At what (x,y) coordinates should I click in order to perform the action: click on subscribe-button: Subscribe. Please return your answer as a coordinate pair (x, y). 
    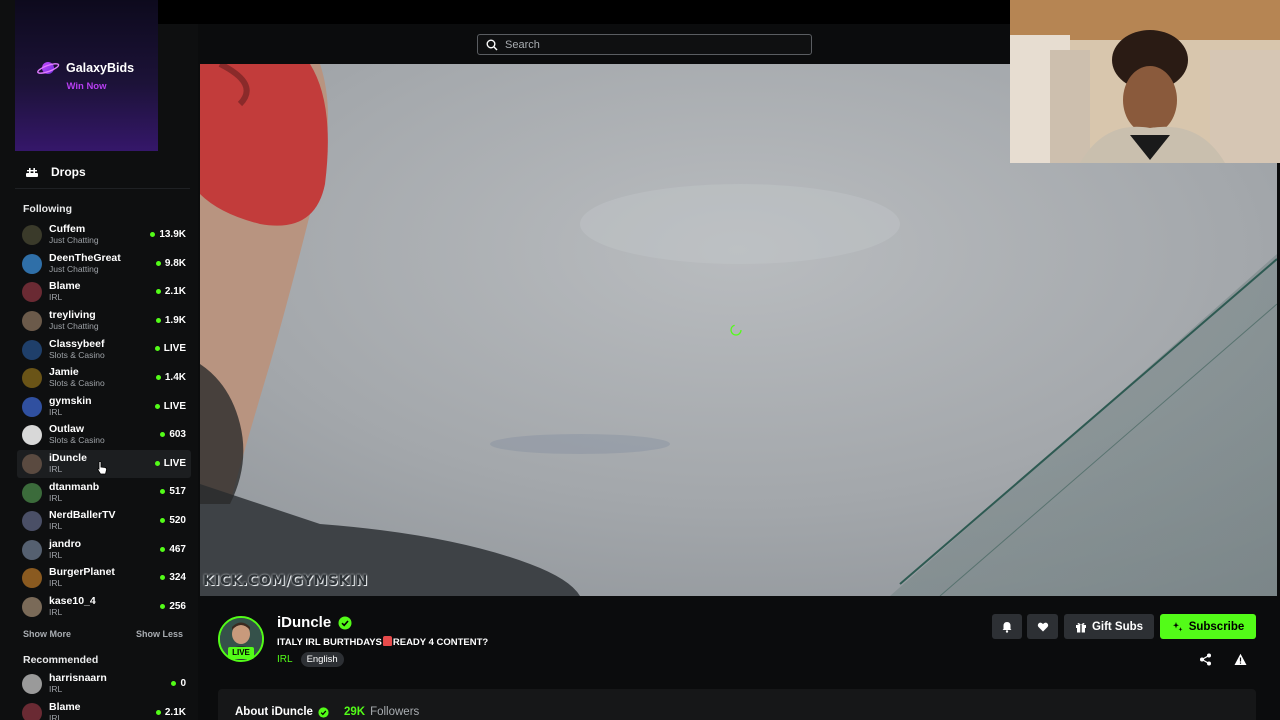
    Looking at the image, I should click on (1208, 626).